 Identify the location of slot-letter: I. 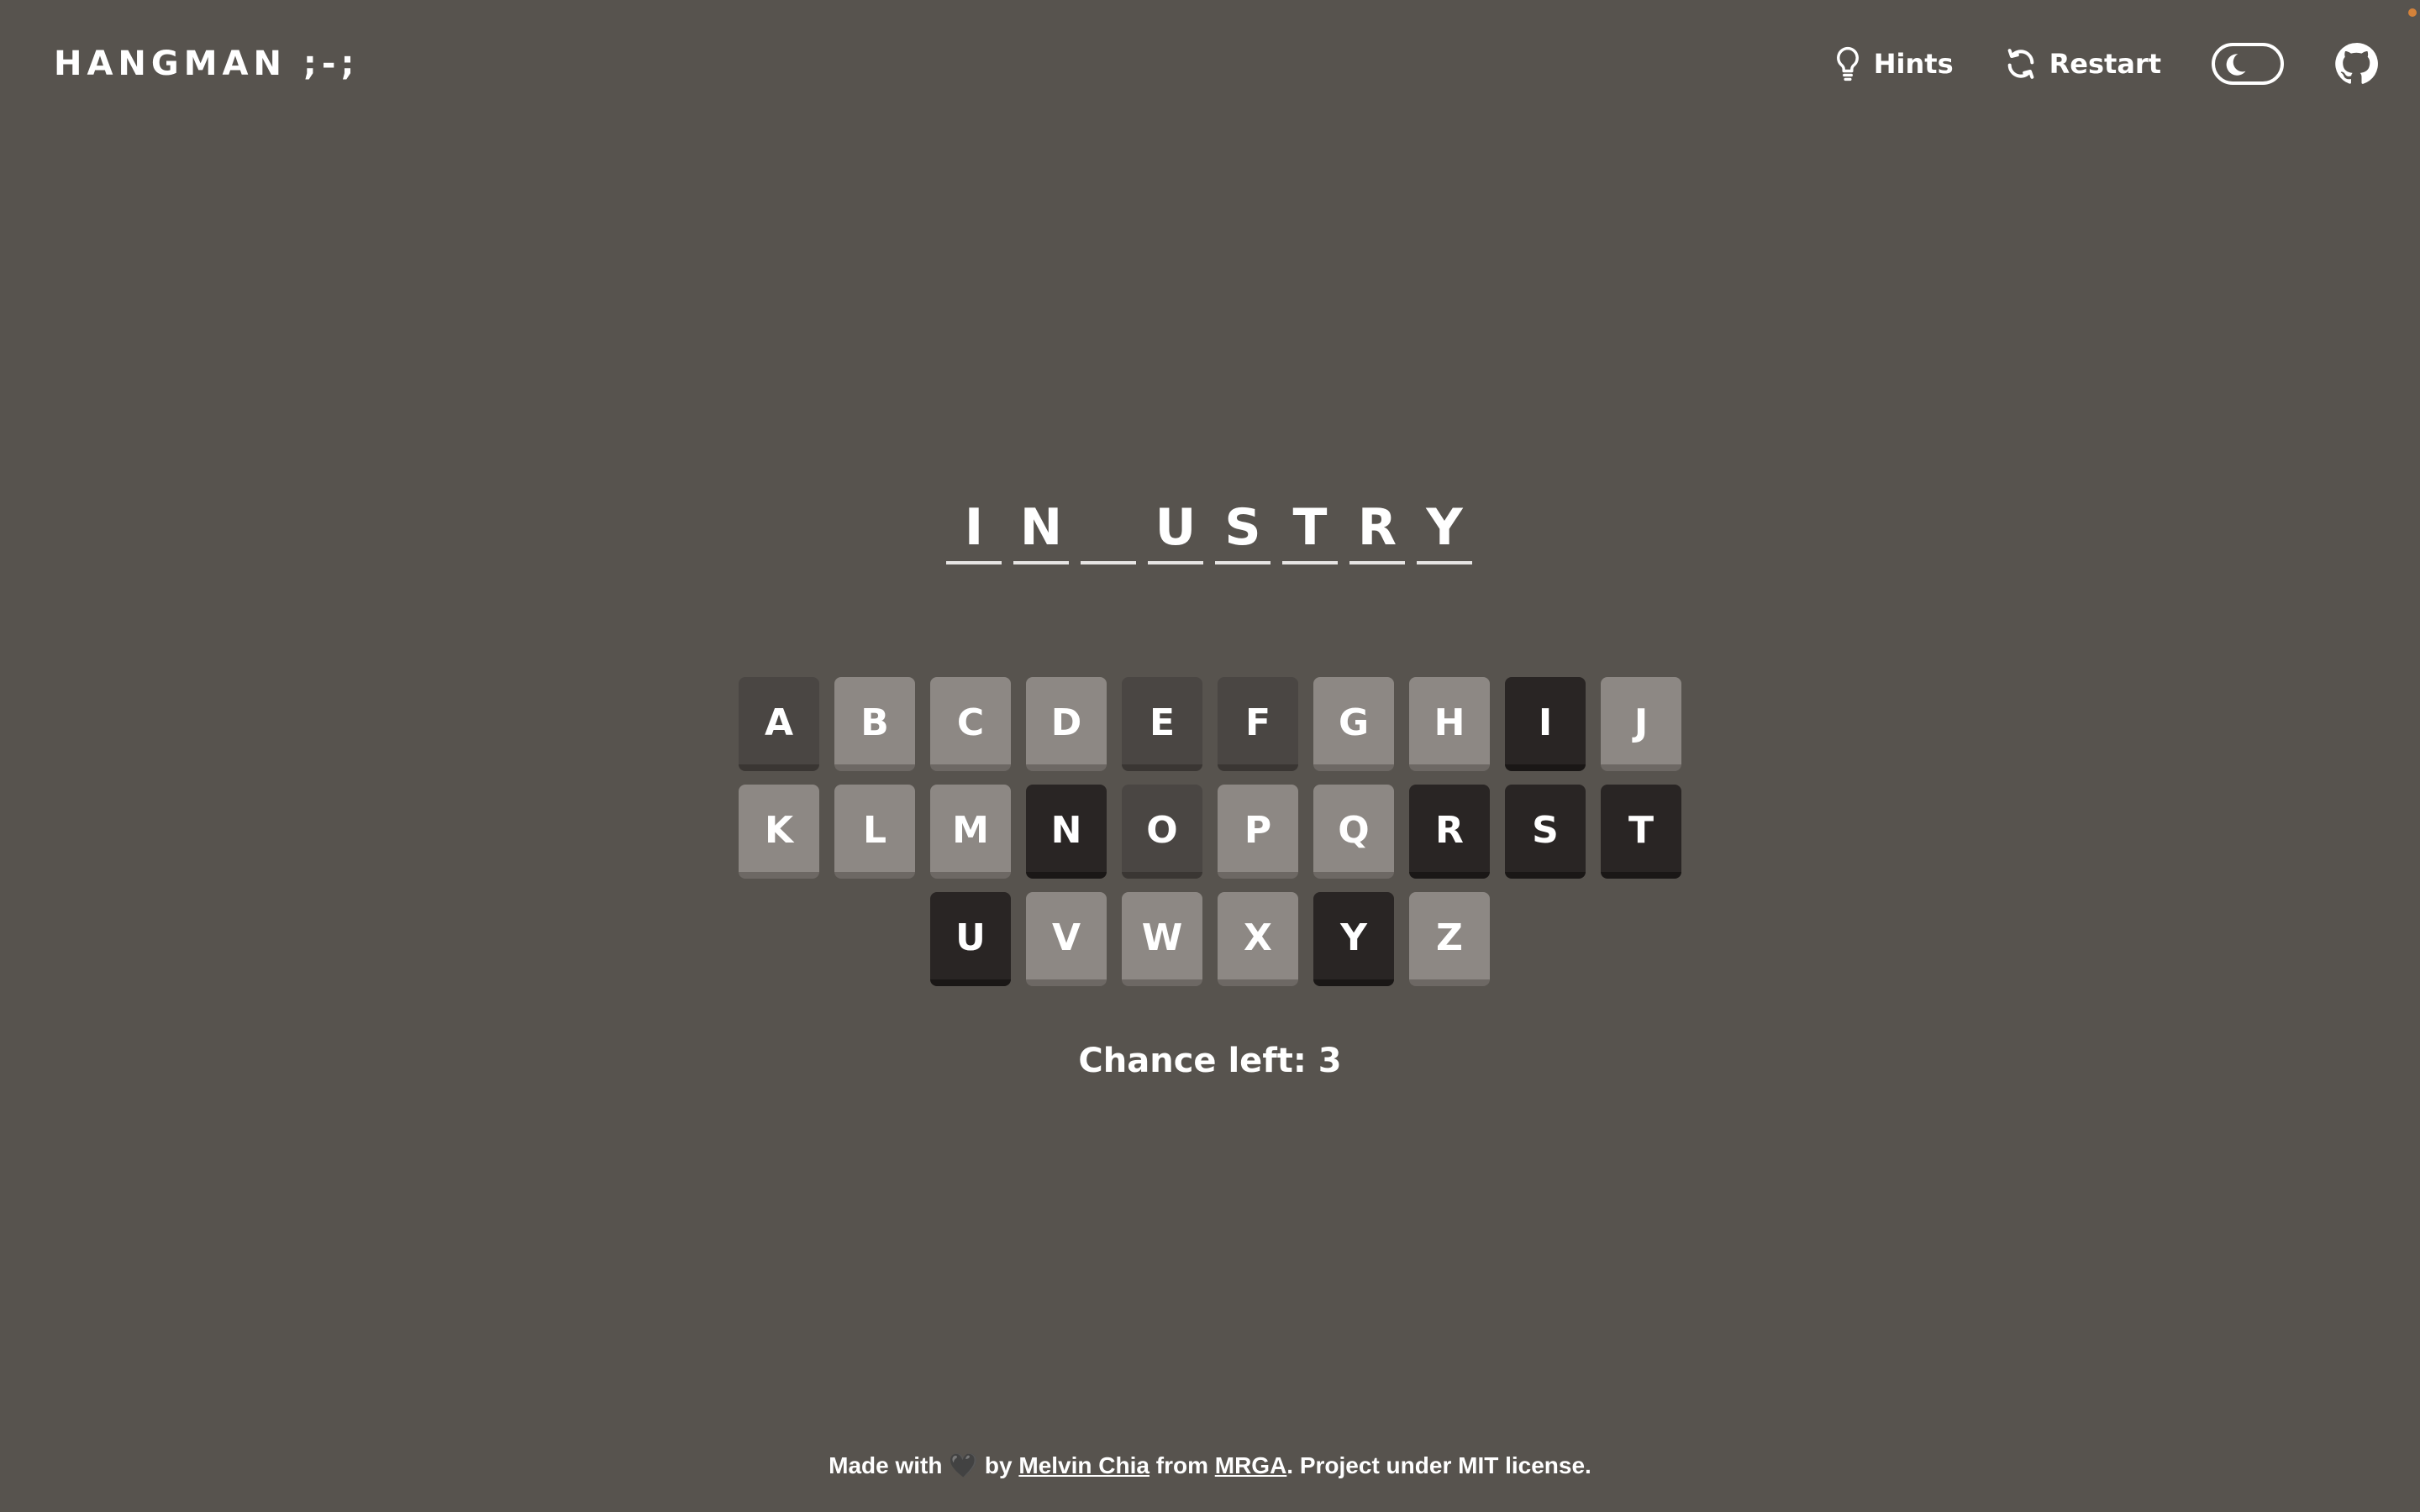
(974, 527).